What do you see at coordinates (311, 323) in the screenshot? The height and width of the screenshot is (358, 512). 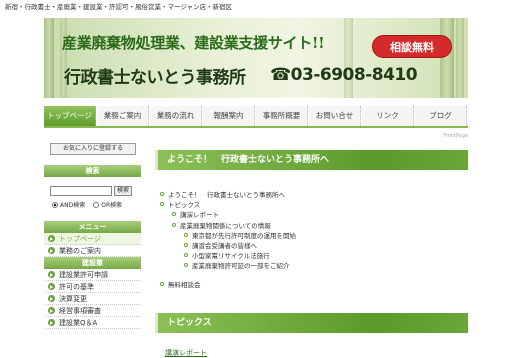 I see `topics-heading: トピックス` at bounding box center [311, 323].